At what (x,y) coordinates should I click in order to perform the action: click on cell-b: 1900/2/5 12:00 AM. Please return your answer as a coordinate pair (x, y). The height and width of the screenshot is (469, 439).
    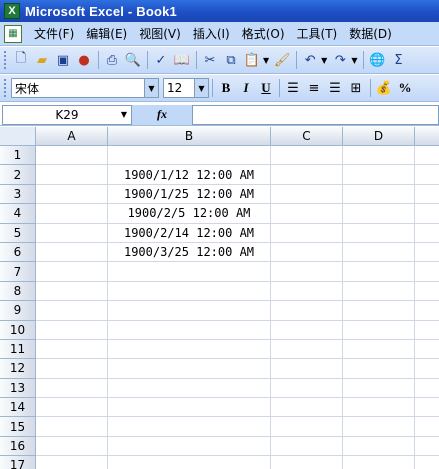
    Looking at the image, I should click on (189, 214).